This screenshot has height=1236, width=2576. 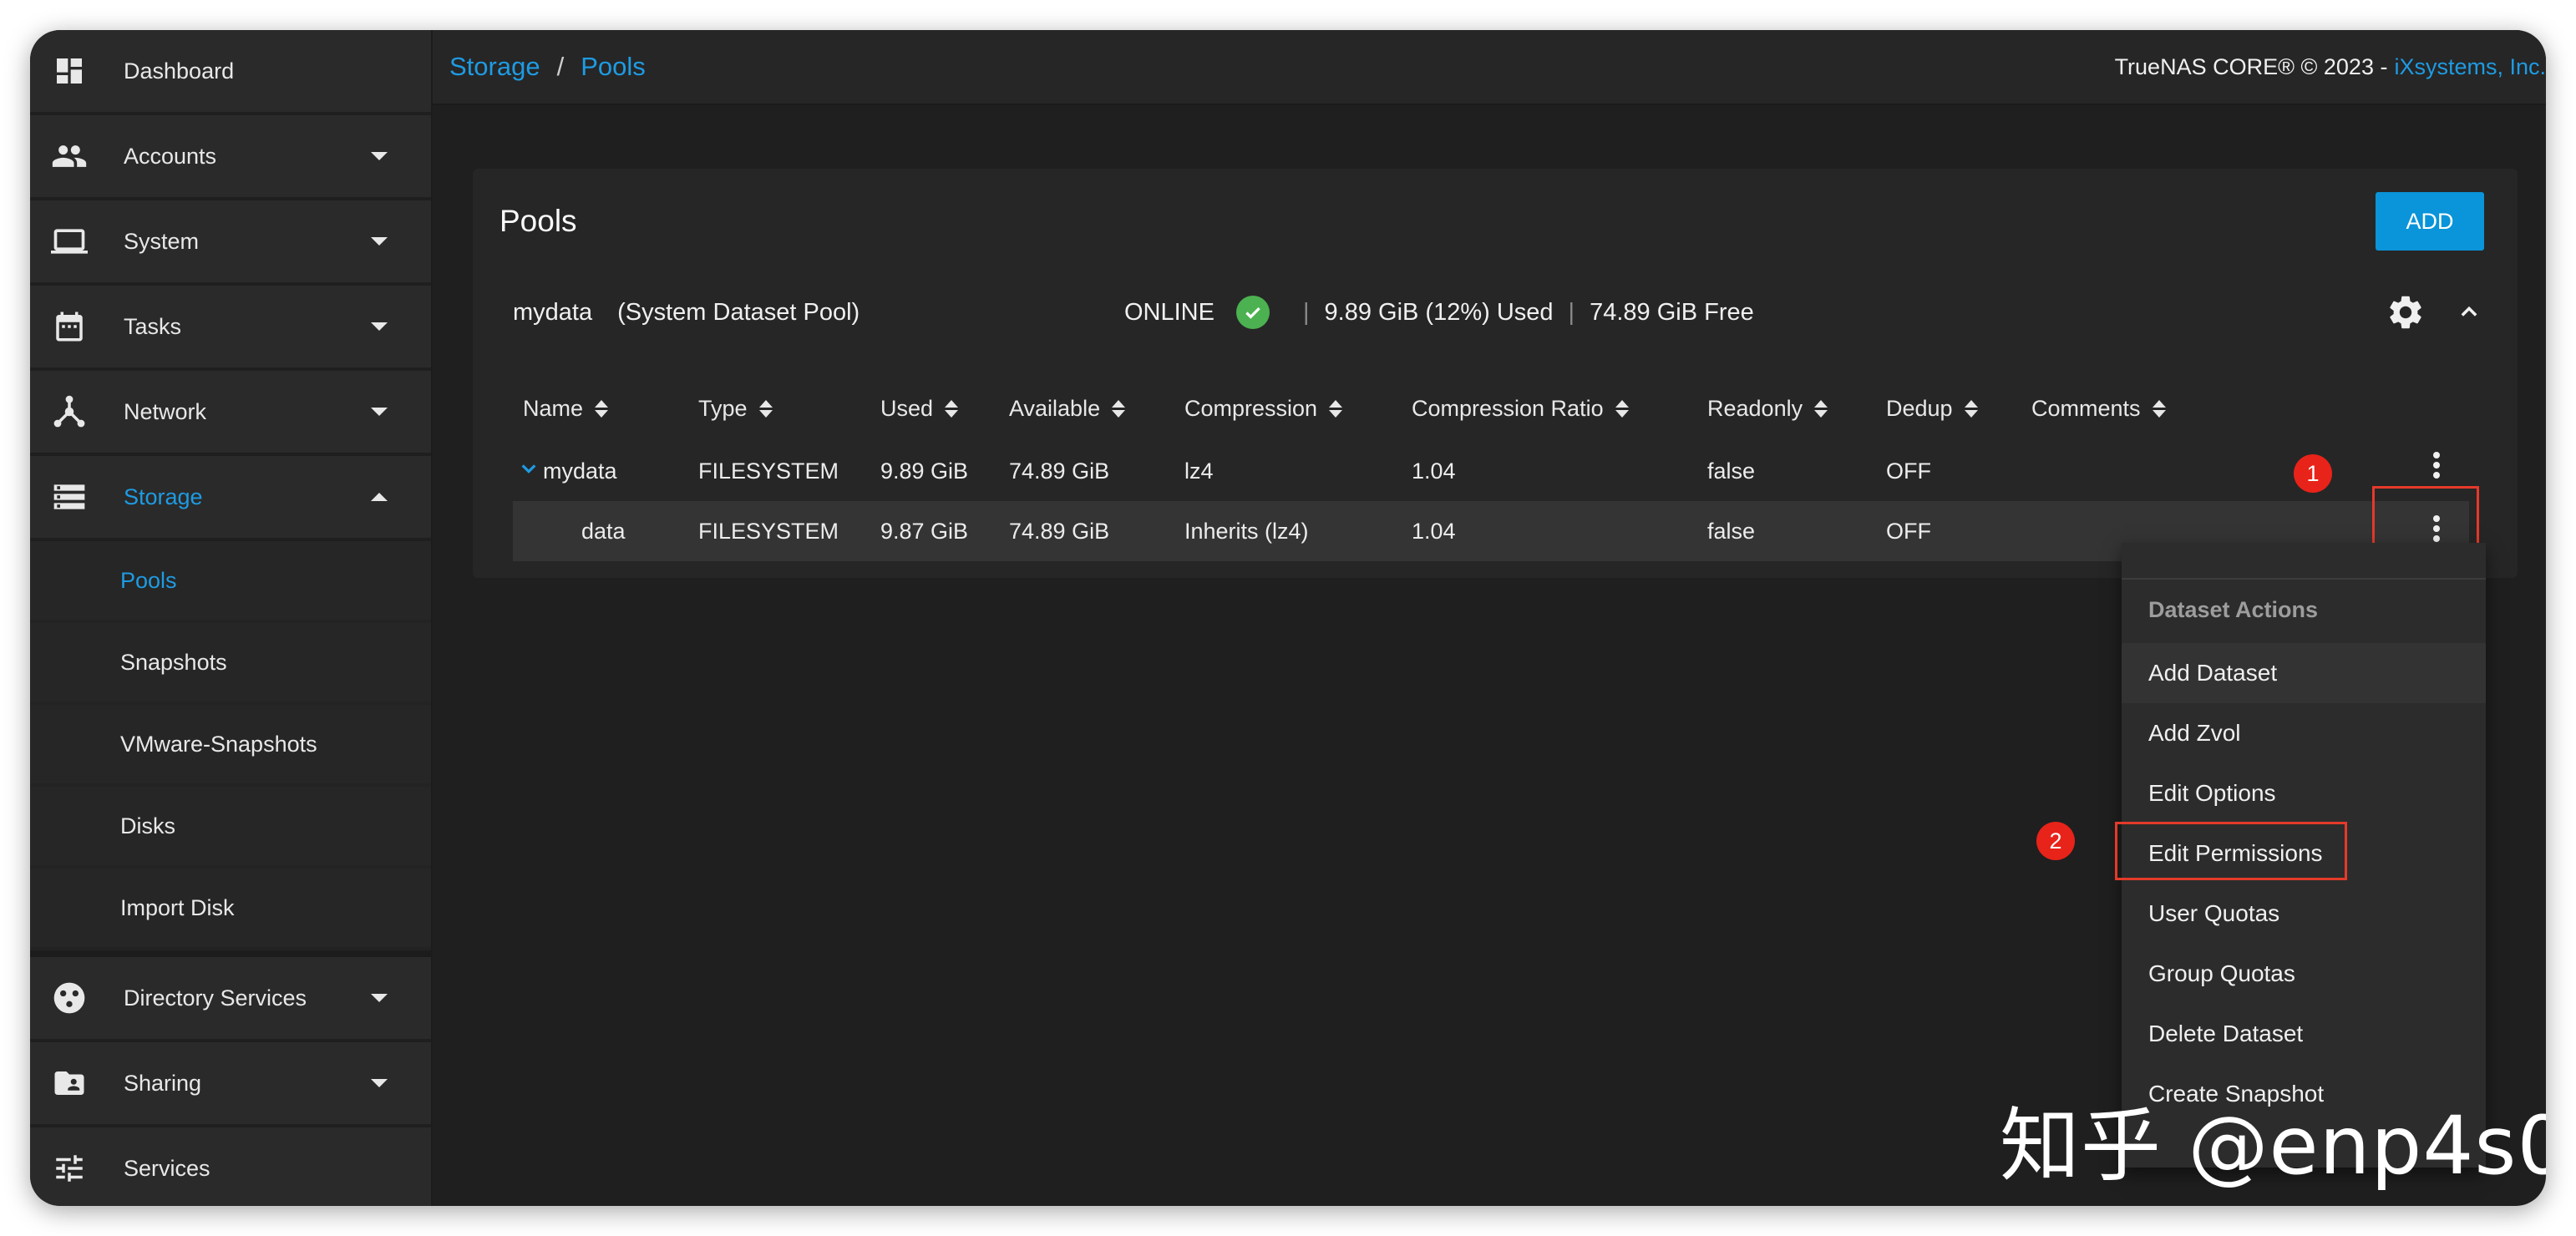 I want to click on calendar-icon, so click(x=69, y=326).